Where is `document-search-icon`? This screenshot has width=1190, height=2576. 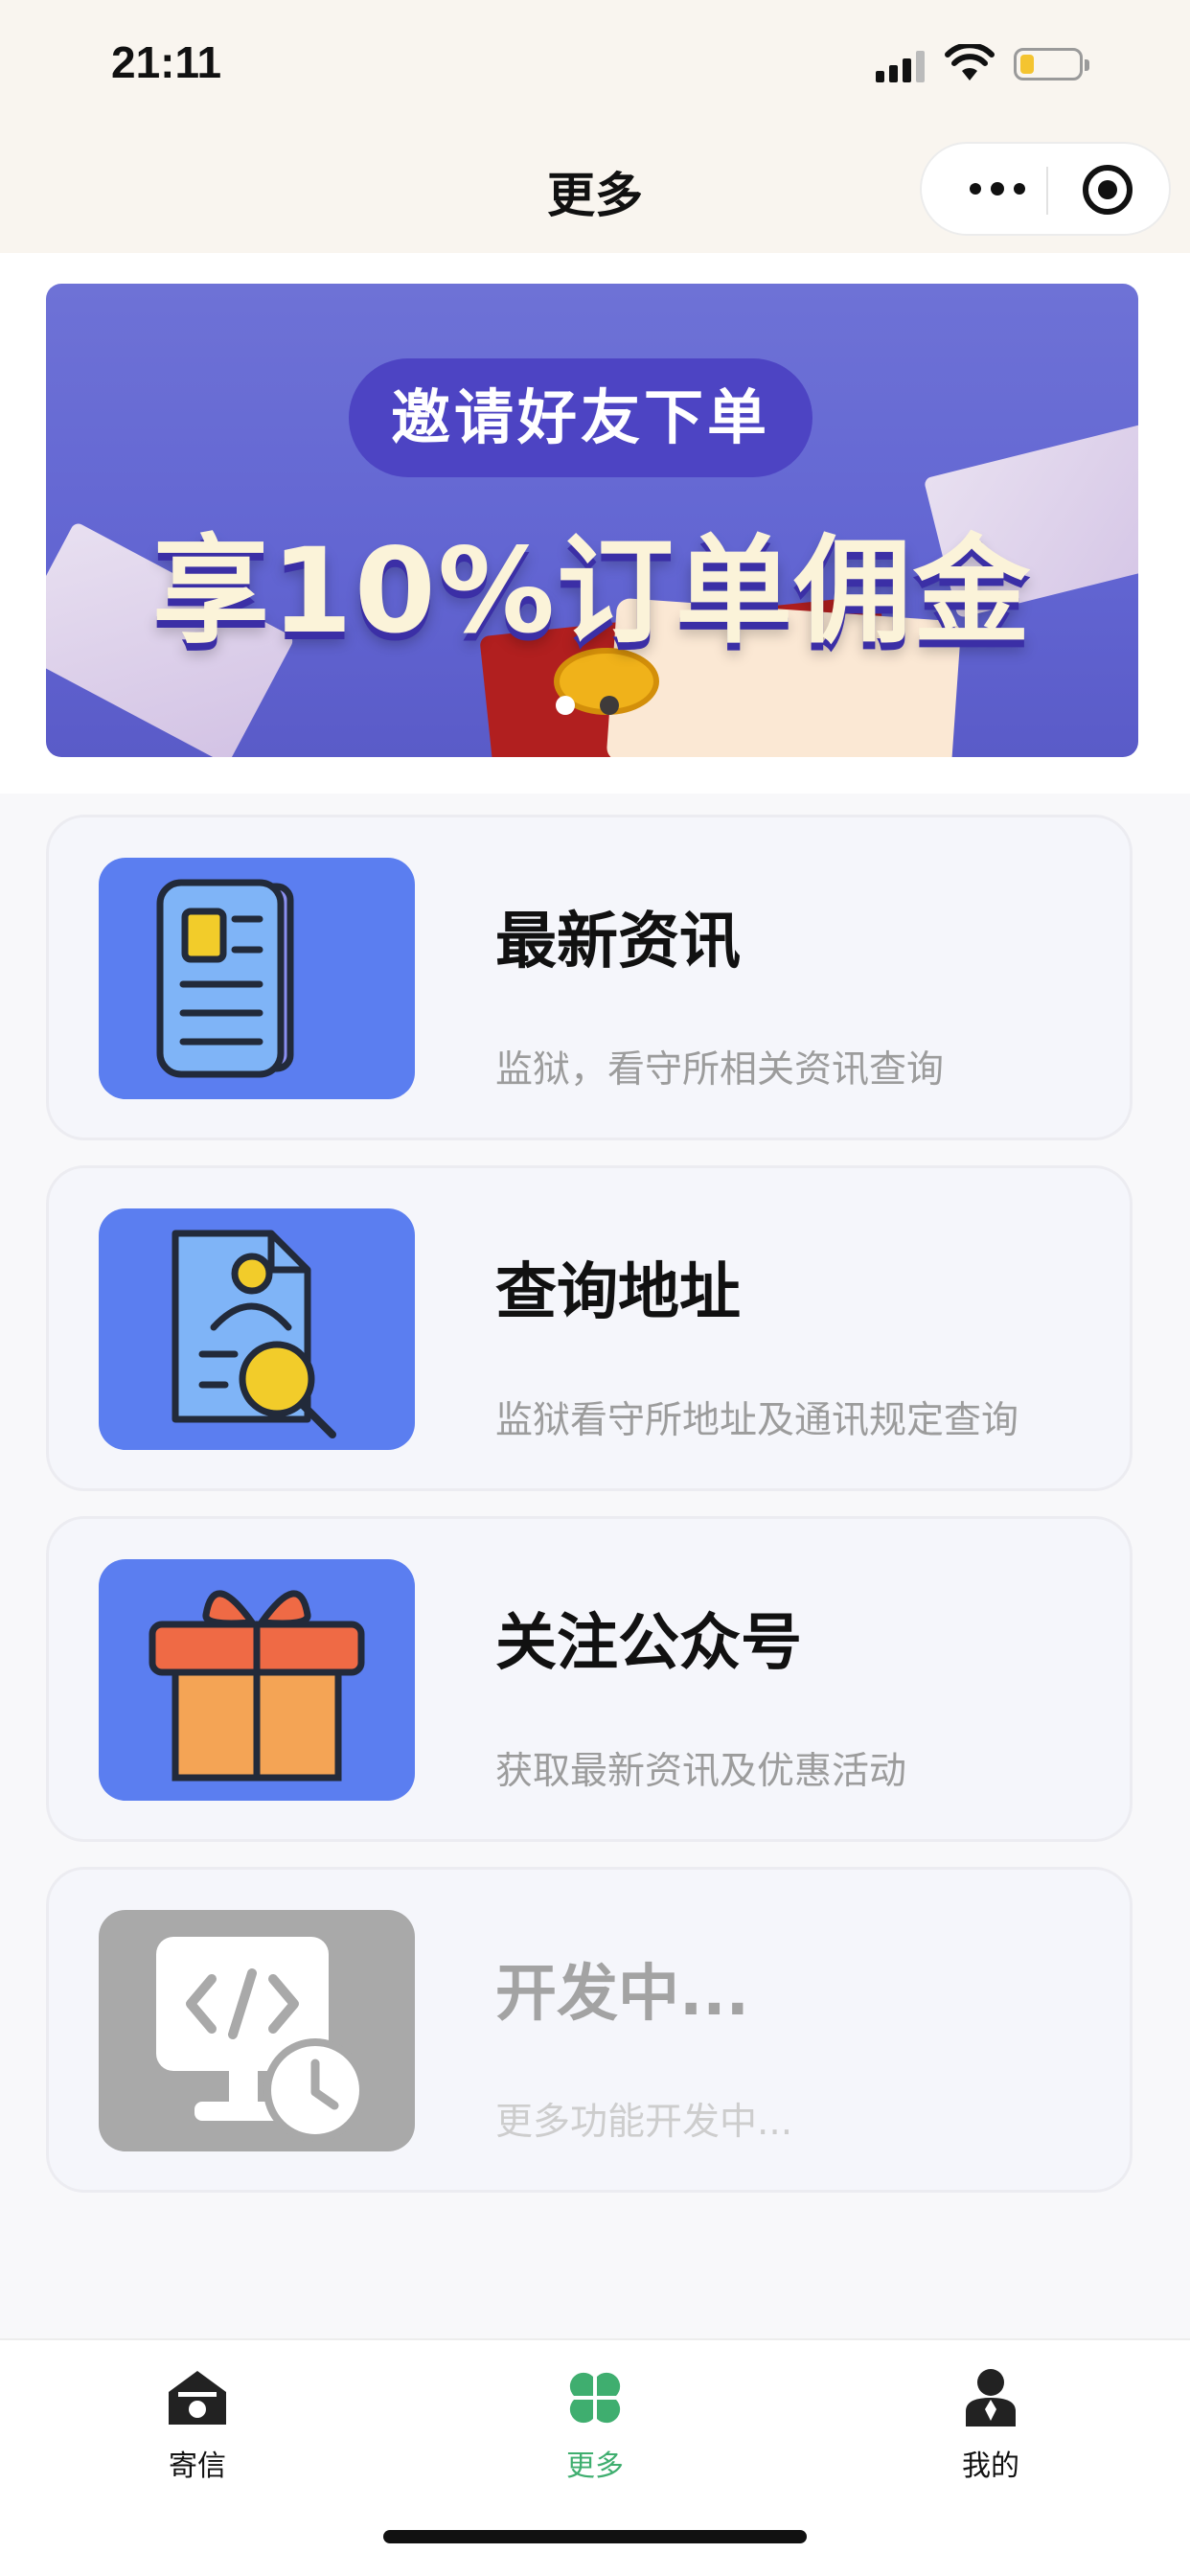 document-search-icon is located at coordinates (257, 1329).